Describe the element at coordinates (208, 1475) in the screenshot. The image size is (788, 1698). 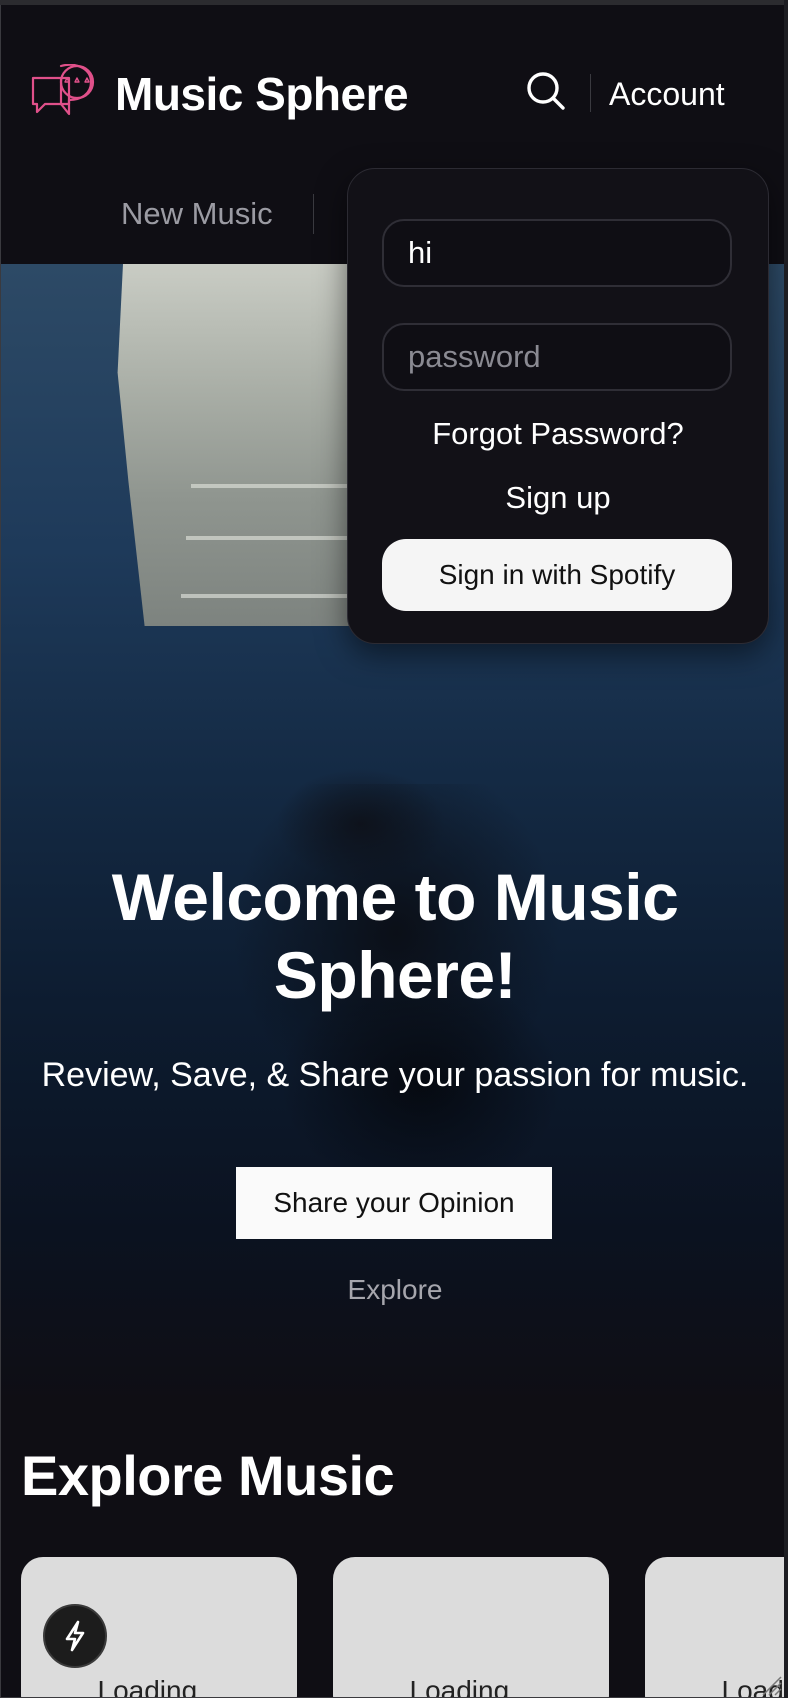
I see `explore-section-title: Explore Music` at that location.